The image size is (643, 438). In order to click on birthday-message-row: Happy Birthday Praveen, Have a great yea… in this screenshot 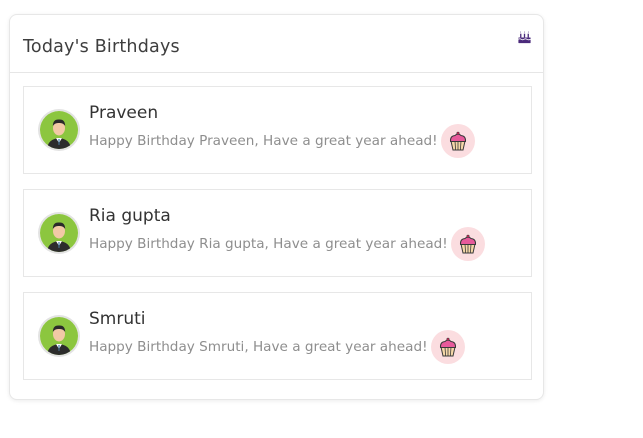, I will do `click(282, 141)`.